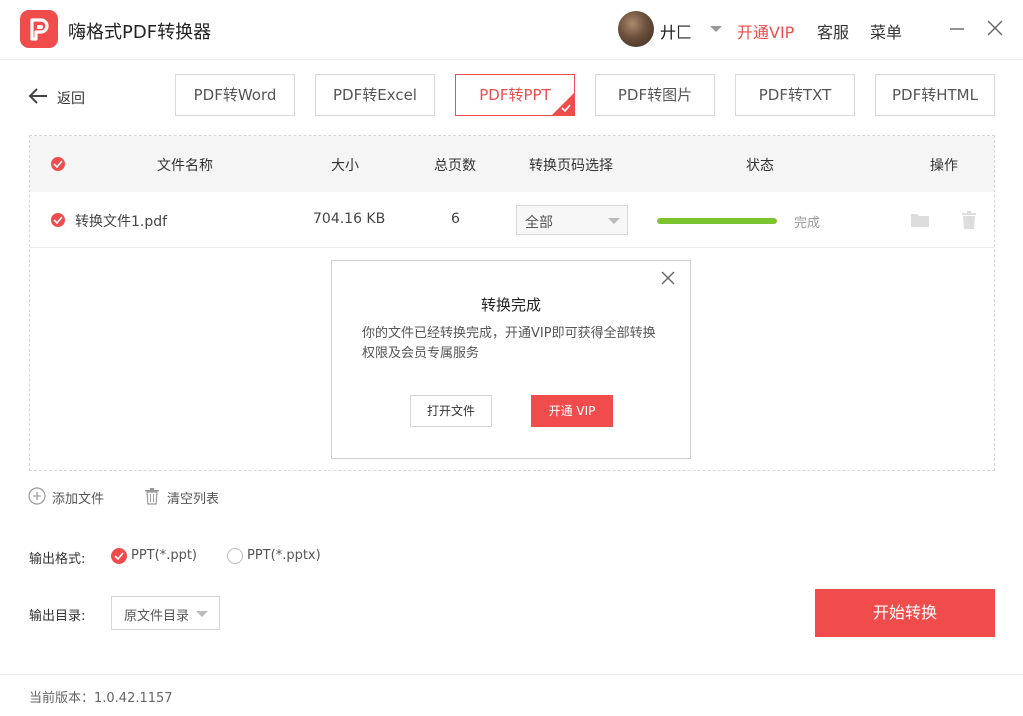  I want to click on minimize-icon, so click(957, 28).